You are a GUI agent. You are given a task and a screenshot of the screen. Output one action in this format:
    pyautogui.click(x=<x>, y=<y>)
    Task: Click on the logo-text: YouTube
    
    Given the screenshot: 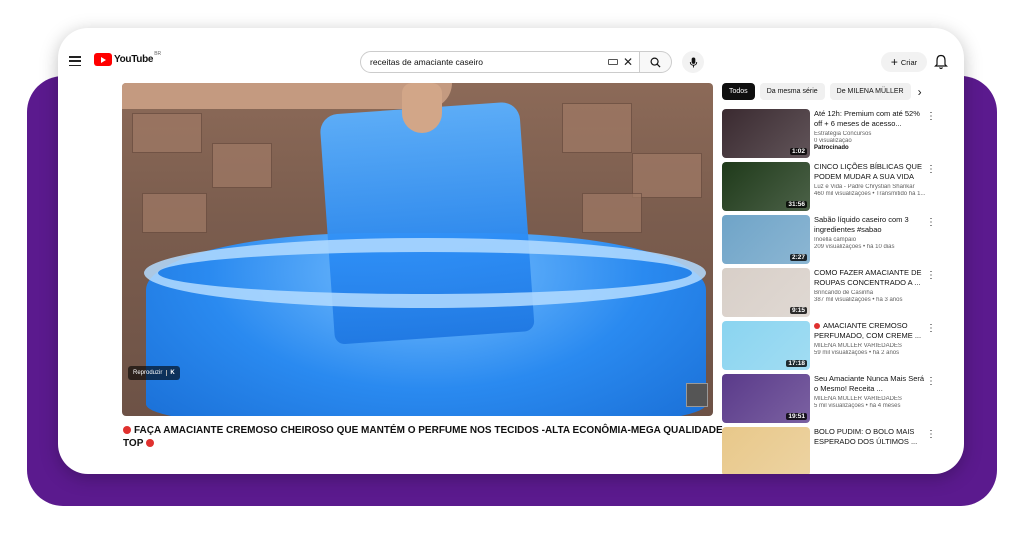 What is the action you would take?
    pyautogui.click(x=134, y=59)
    